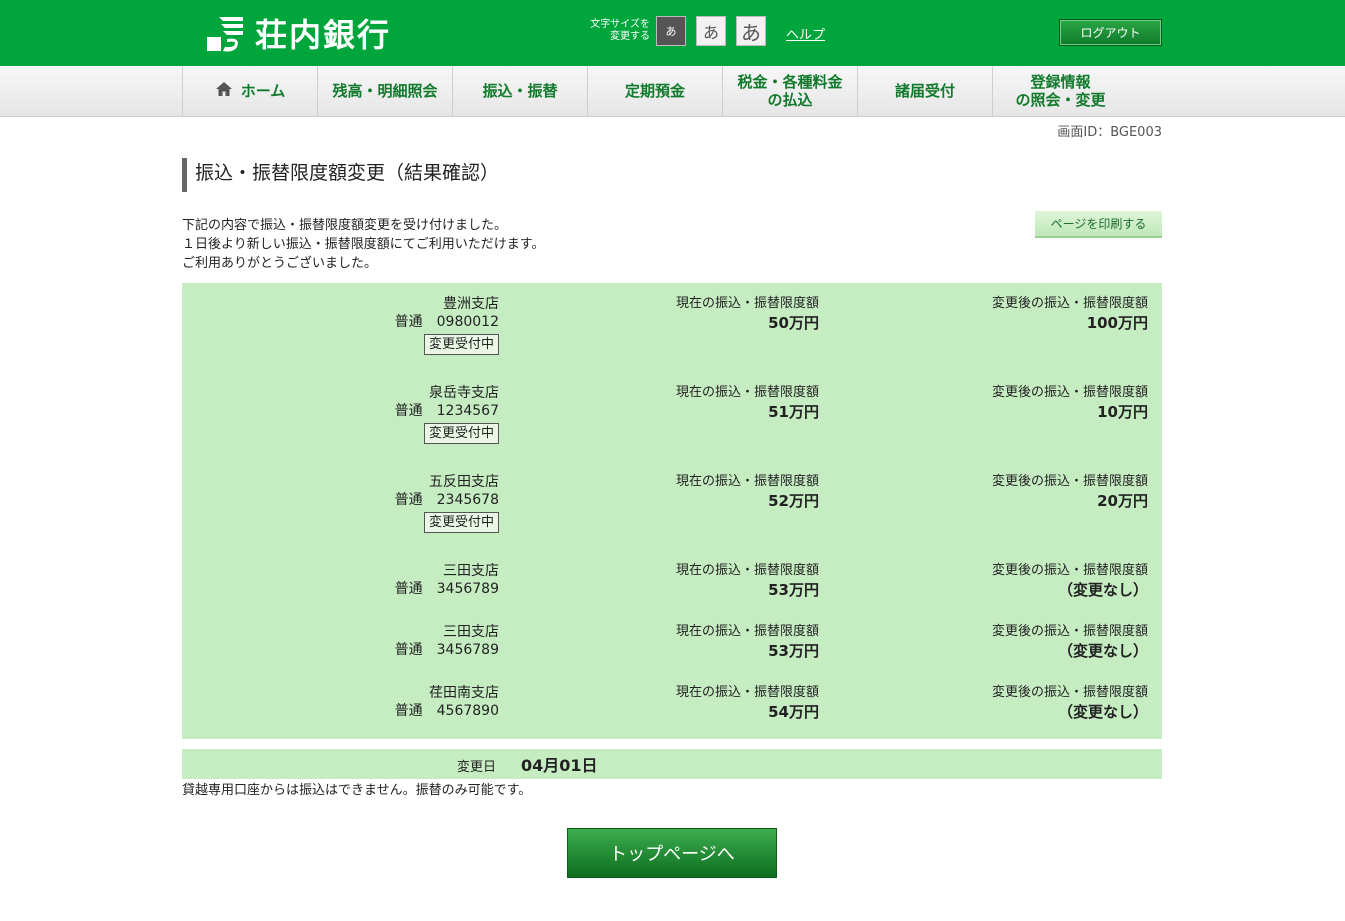 Image resolution: width=1345 pixels, height=921 pixels. I want to click on bank-logo-icon, so click(225, 33).